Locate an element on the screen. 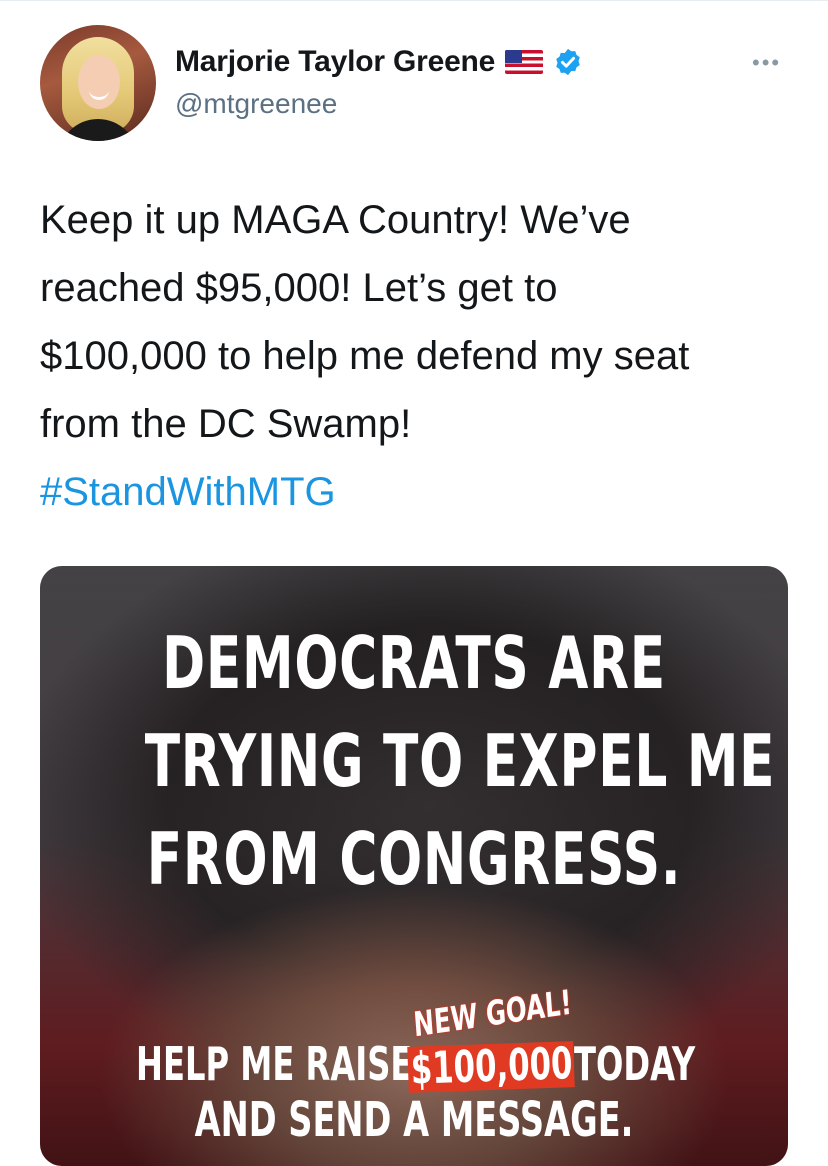  author-name: Marjorie Taylor Greene is located at coordinates (335, 62).